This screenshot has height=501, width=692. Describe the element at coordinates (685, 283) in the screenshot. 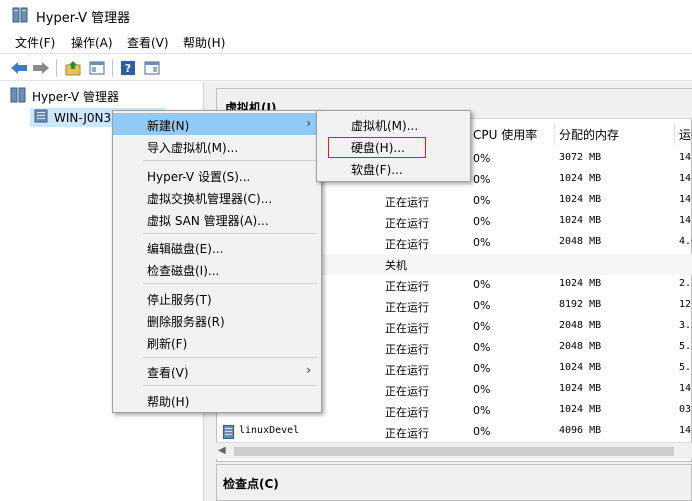

I see `vm-uptime: 2.1` at that location.